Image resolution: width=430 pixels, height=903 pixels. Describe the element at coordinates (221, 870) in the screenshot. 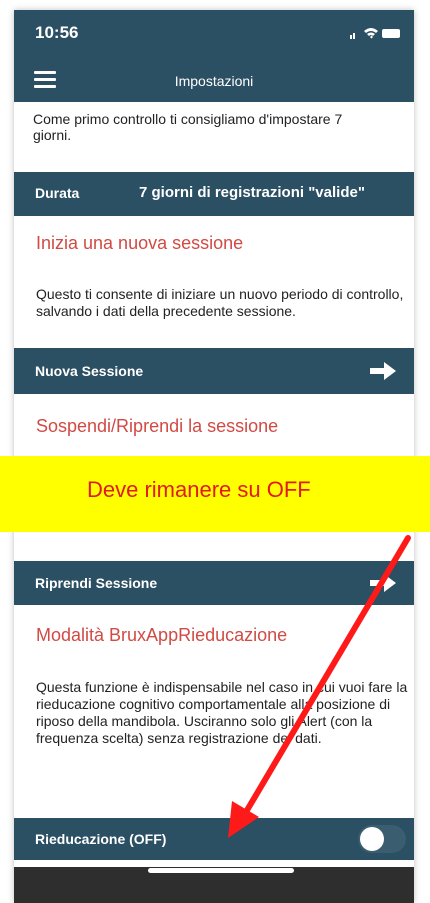

I see `home-indicator` at that location.